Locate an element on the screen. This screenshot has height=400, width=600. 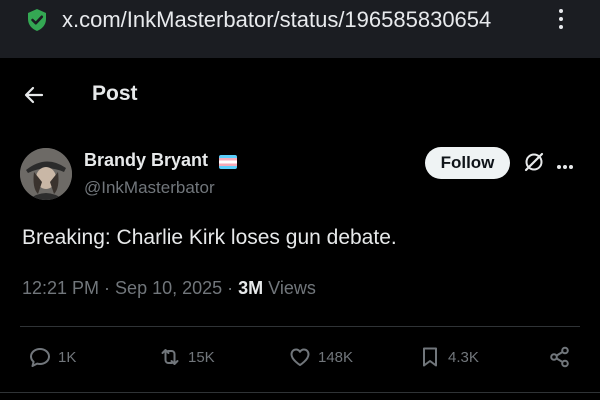
trans-flag-icon is located at coordinates (228, 162).